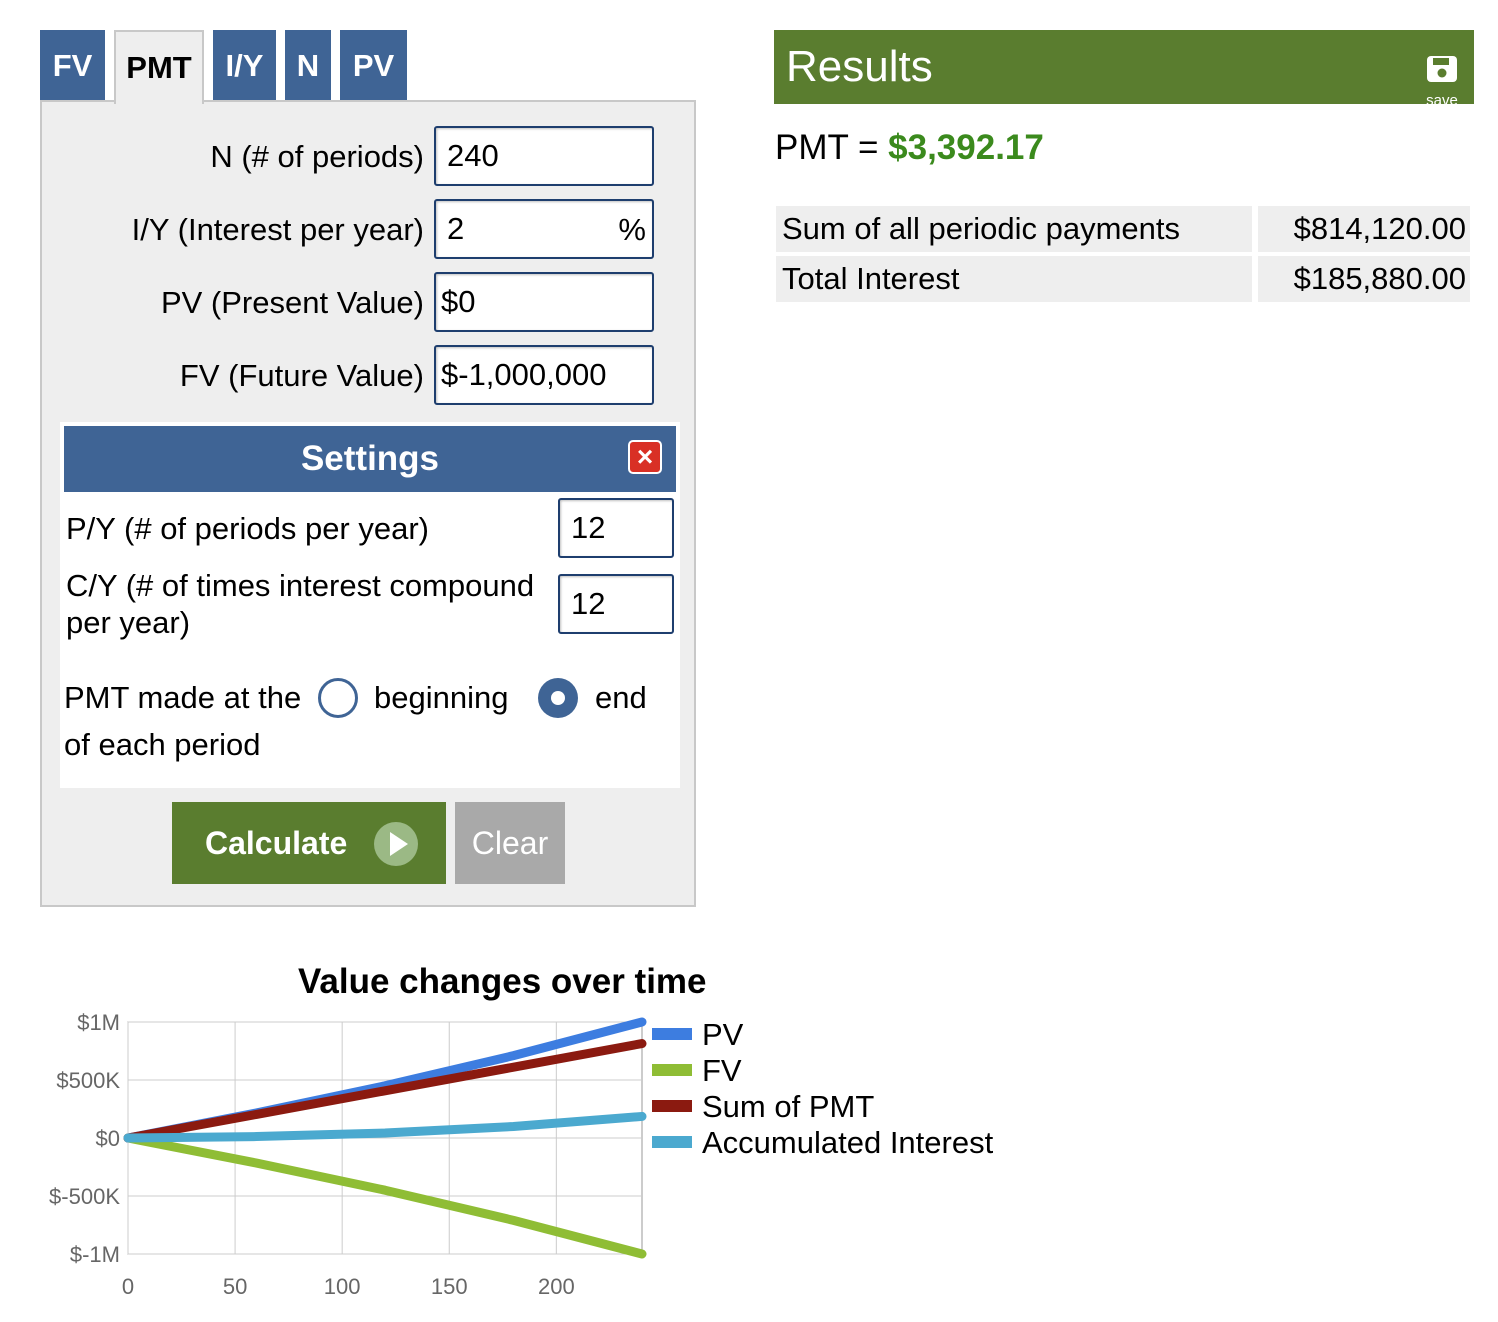 The image size is (1498, 1322). Describe the element at coordinates (276, 842) in the screenshot. I see `calculate-label: Calculate` at that location.